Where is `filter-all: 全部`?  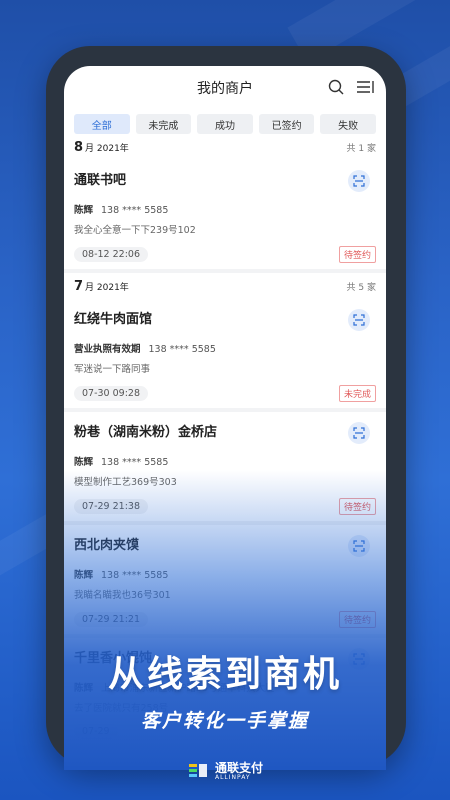 filter-all: 全部 is located at coordinates (102, 124).